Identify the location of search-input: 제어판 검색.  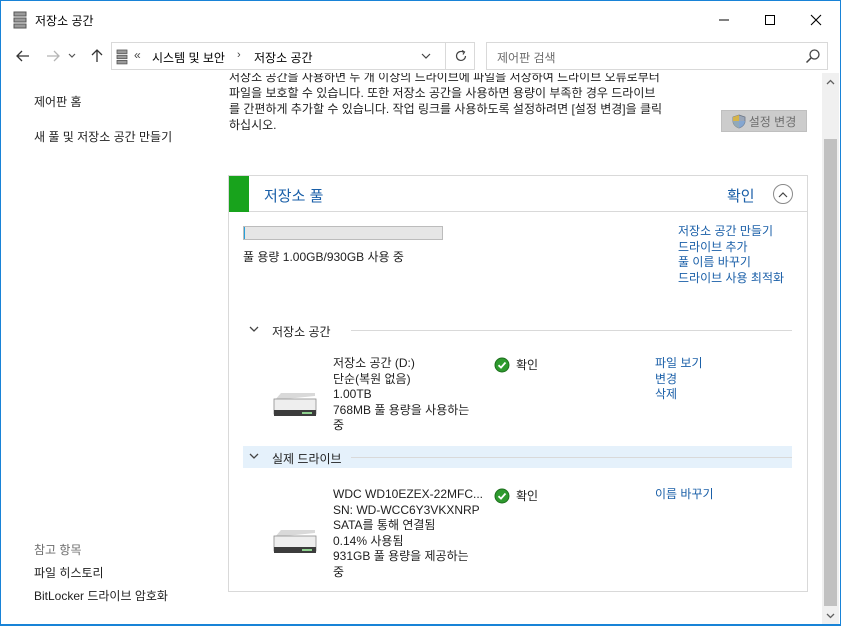
(657, 56).